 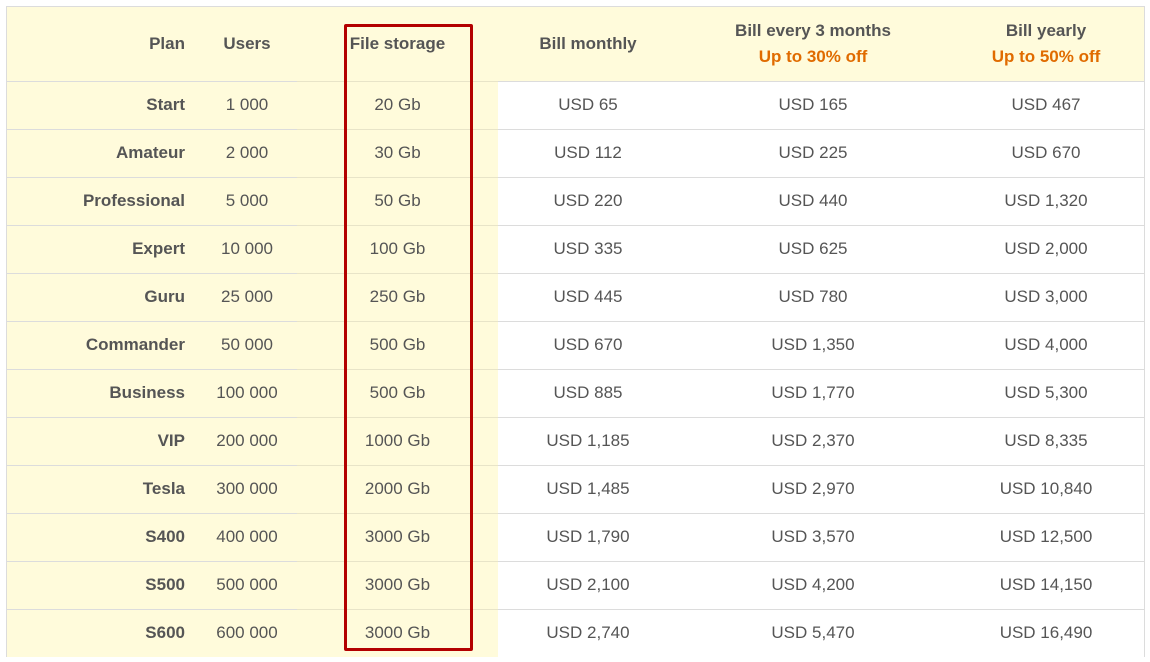 What do you see at coordinates (247, 44) in the screenshot?
I see `header-users: Users` at bounding box center [247, 44].